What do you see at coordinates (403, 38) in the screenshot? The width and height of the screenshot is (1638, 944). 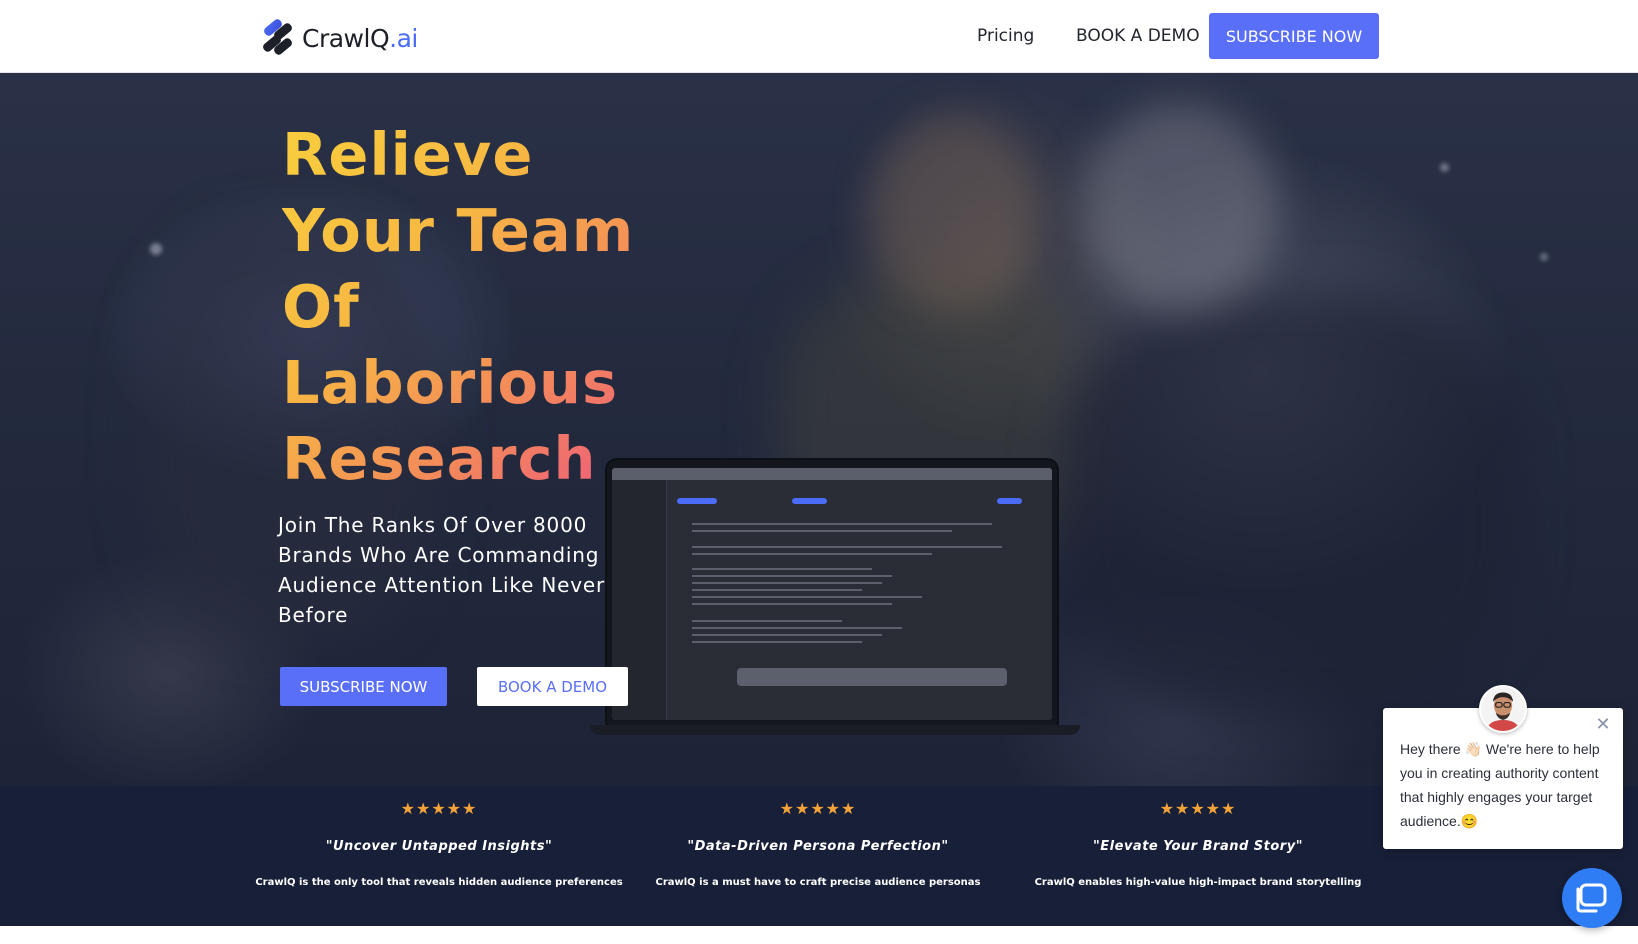 I see `logo-suffix: .ai` at bounding box center [403, 38].